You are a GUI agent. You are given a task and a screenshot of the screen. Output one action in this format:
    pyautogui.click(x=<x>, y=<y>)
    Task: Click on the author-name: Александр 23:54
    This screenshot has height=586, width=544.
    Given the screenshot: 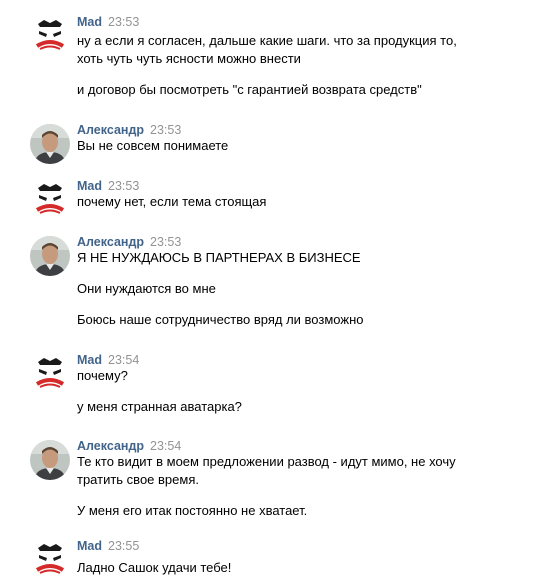 What is the action you would take?
    pyautogui.click(x=129, y=446)
    